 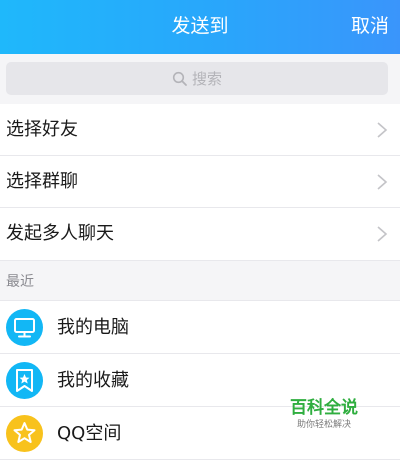 What do you see at coordinates (93, 380) in the screenshot?
I see `recent-item-label: 我的收藏` at bounding box center [93, 380].